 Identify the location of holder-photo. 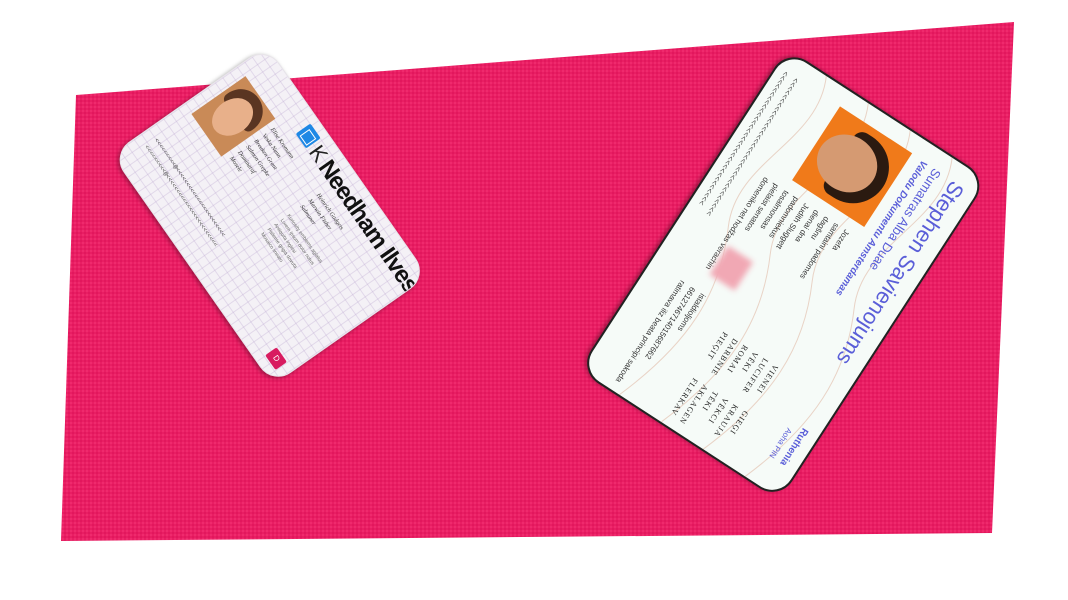
(233, 116).